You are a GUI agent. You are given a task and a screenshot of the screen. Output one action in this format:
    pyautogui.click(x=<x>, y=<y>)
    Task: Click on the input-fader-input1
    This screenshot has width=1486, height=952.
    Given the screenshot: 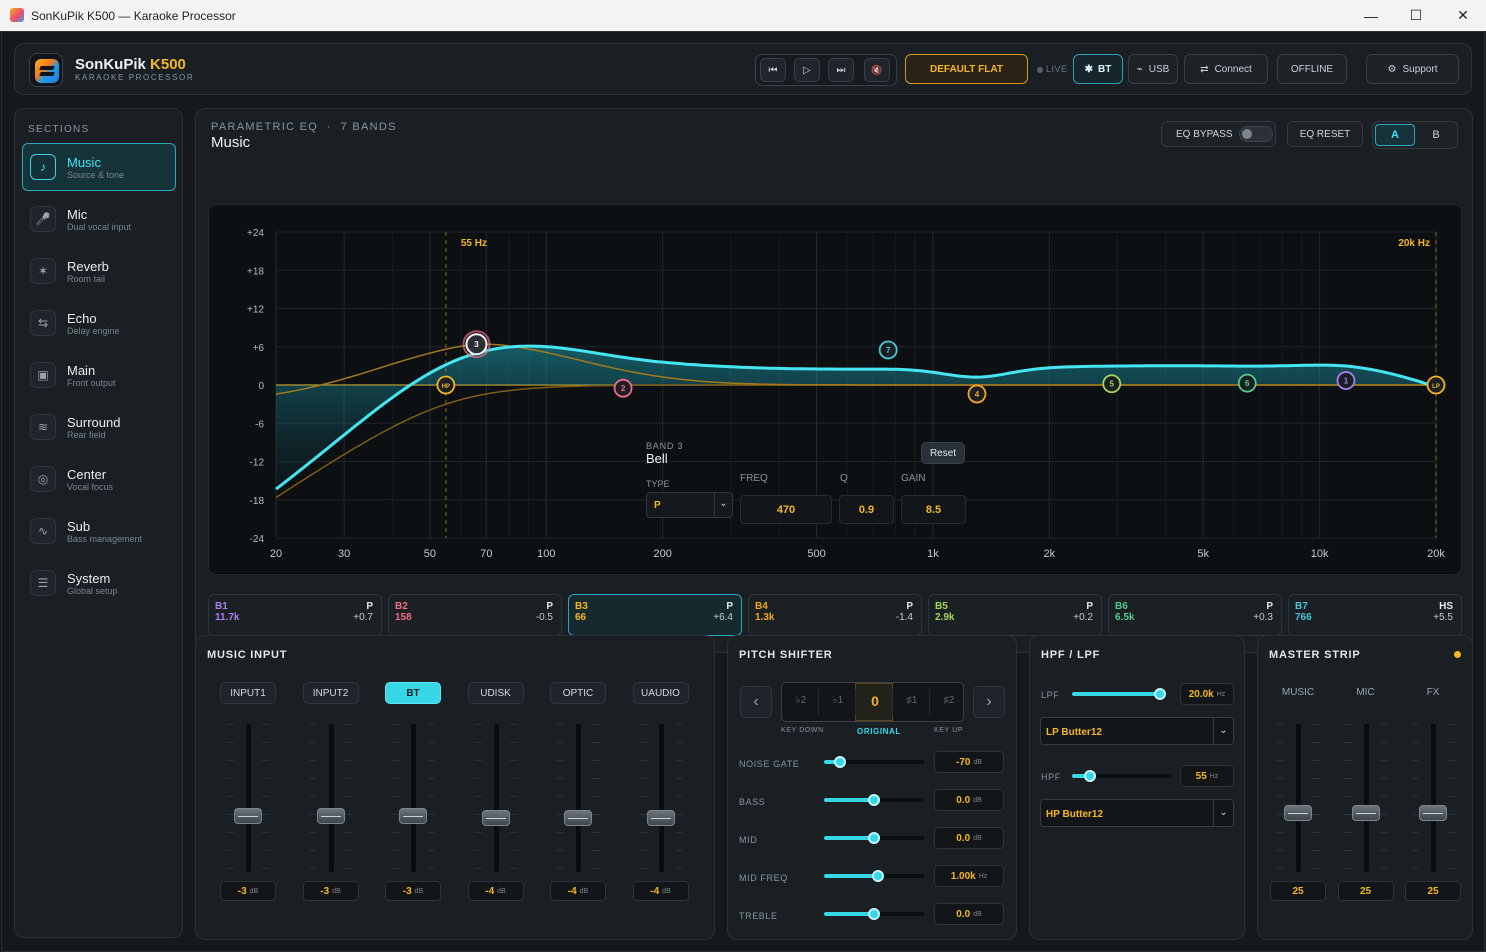 What is the action you would take?
    pyautogui.click(x=248, y=799)
    